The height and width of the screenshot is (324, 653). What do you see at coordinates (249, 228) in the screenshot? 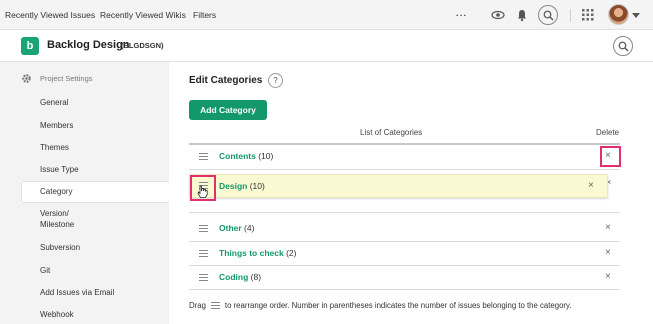
I see `category-count: (4)` at bounding box center [249, 228].